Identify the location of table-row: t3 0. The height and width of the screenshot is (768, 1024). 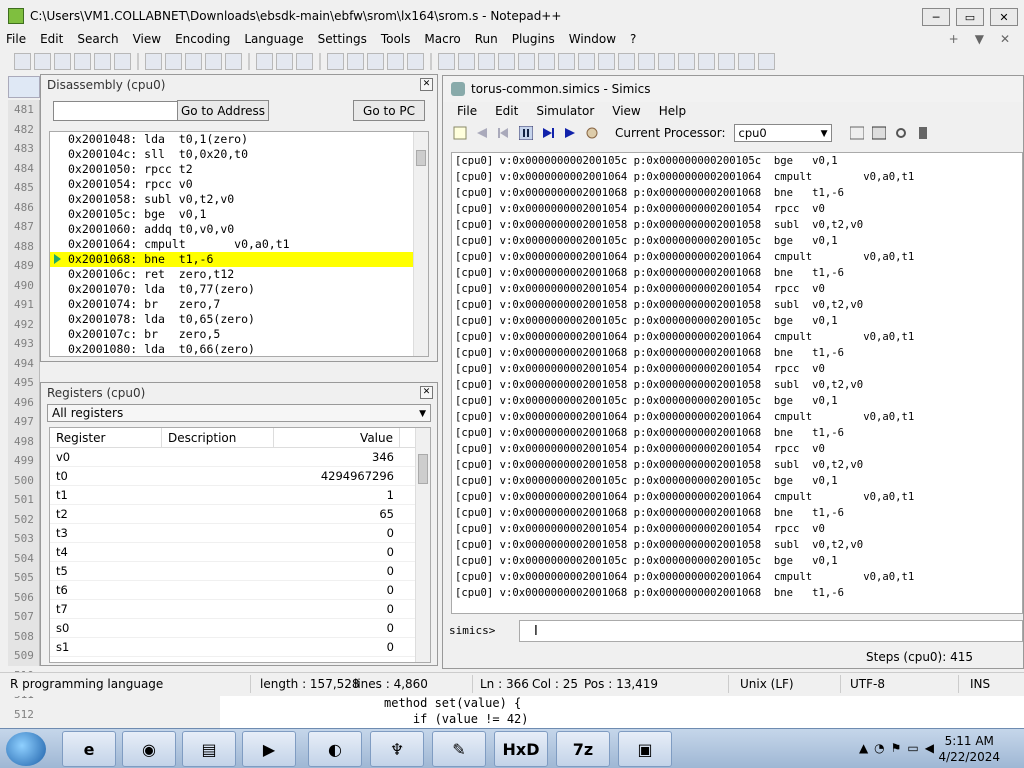
(240, 533).